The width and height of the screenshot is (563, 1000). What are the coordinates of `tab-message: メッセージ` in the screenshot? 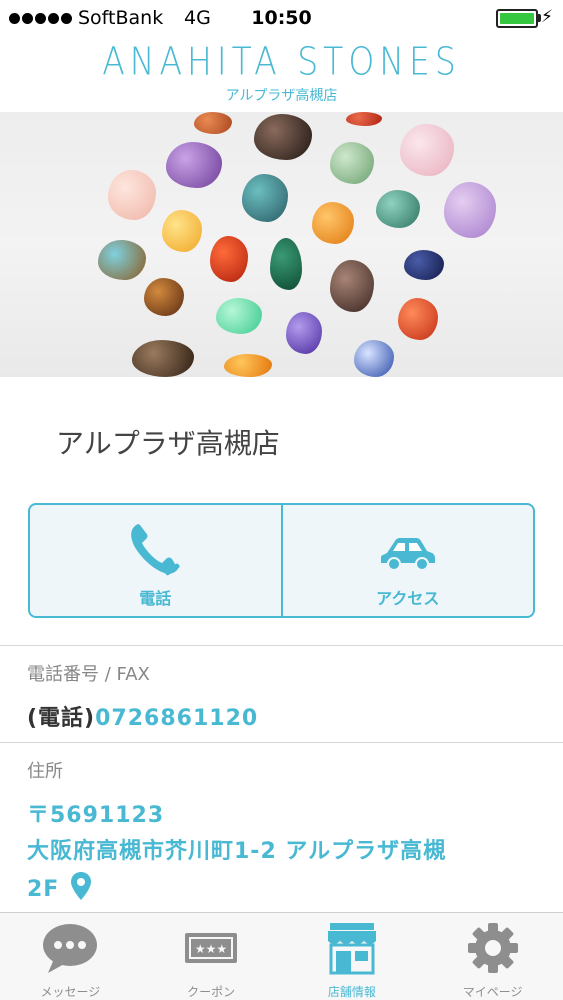 It's located at (70, 956).